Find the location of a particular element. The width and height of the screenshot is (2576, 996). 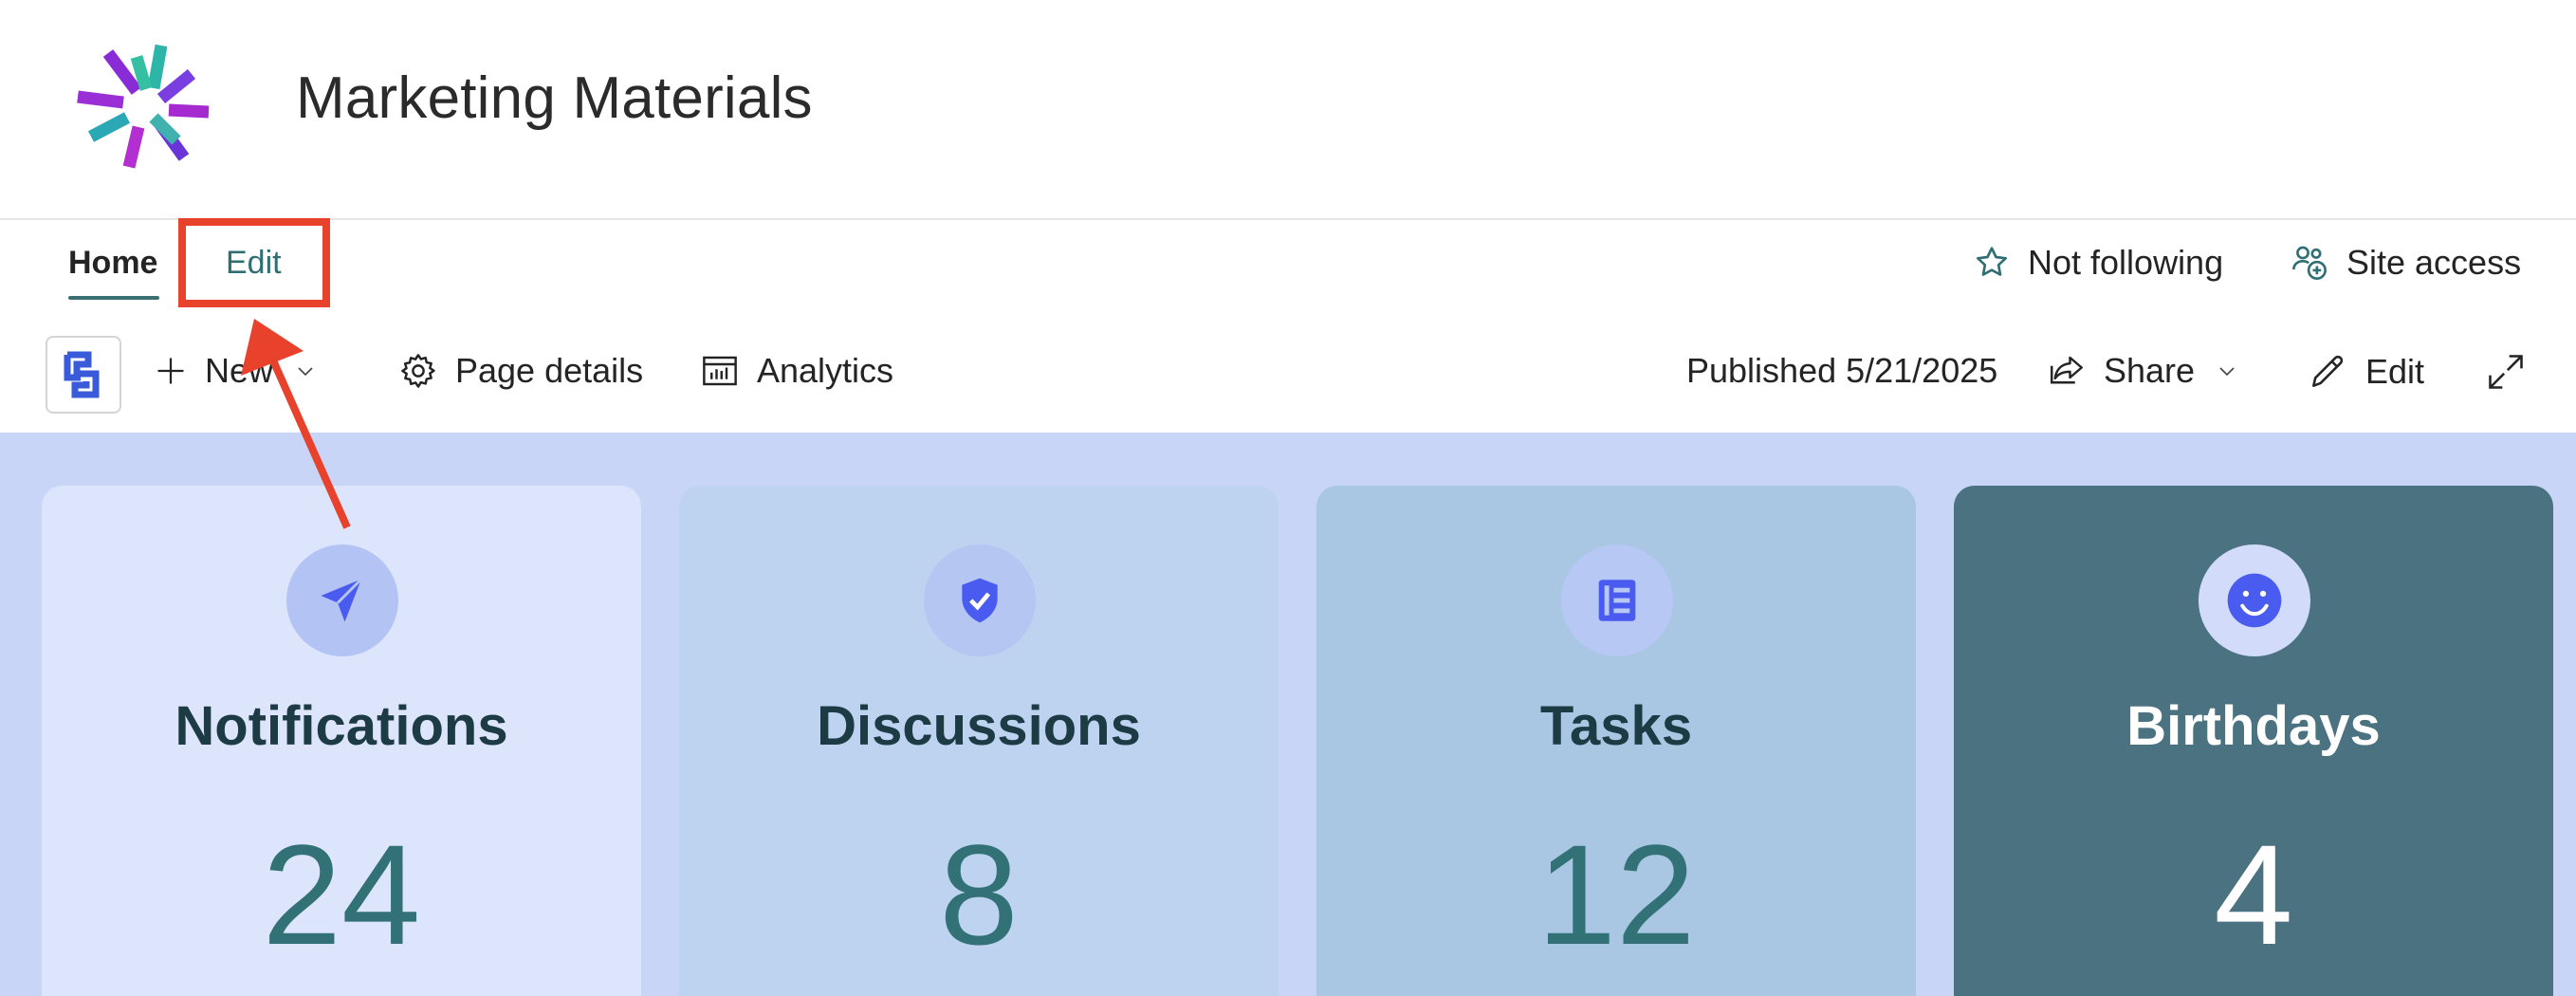

site-access-button: Site access is located at coordinates (2405, 263).